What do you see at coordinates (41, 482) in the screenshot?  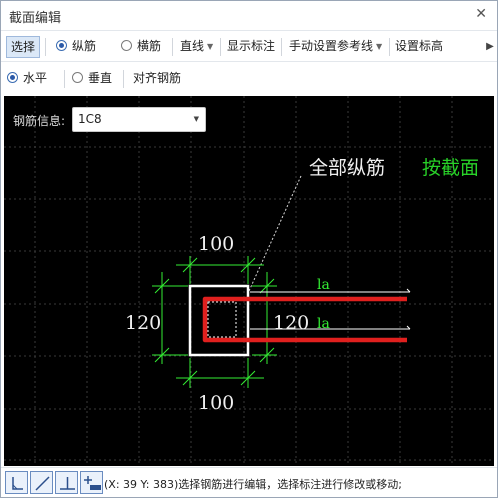 I see `diagonal-line-icon` at bounding box center [41, 482].